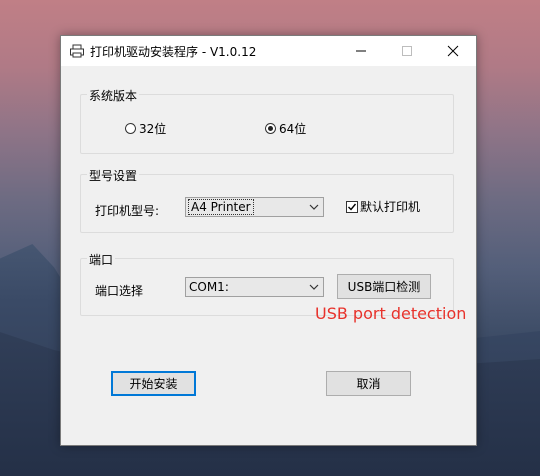  I want to click on printer-model-select: A4 Printer, so click(254, 207).